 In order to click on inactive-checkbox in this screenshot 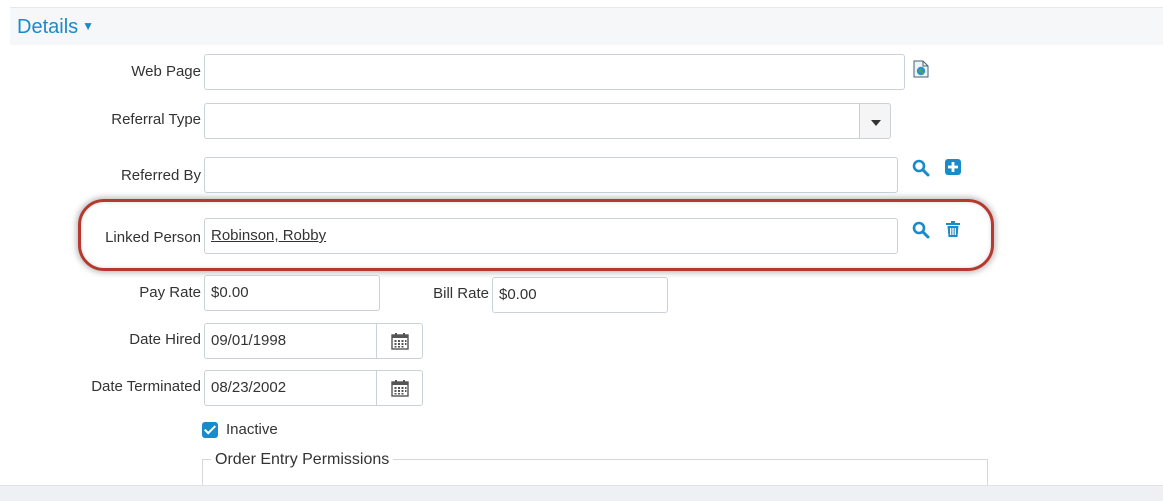, I will do `click(210, 430)`.